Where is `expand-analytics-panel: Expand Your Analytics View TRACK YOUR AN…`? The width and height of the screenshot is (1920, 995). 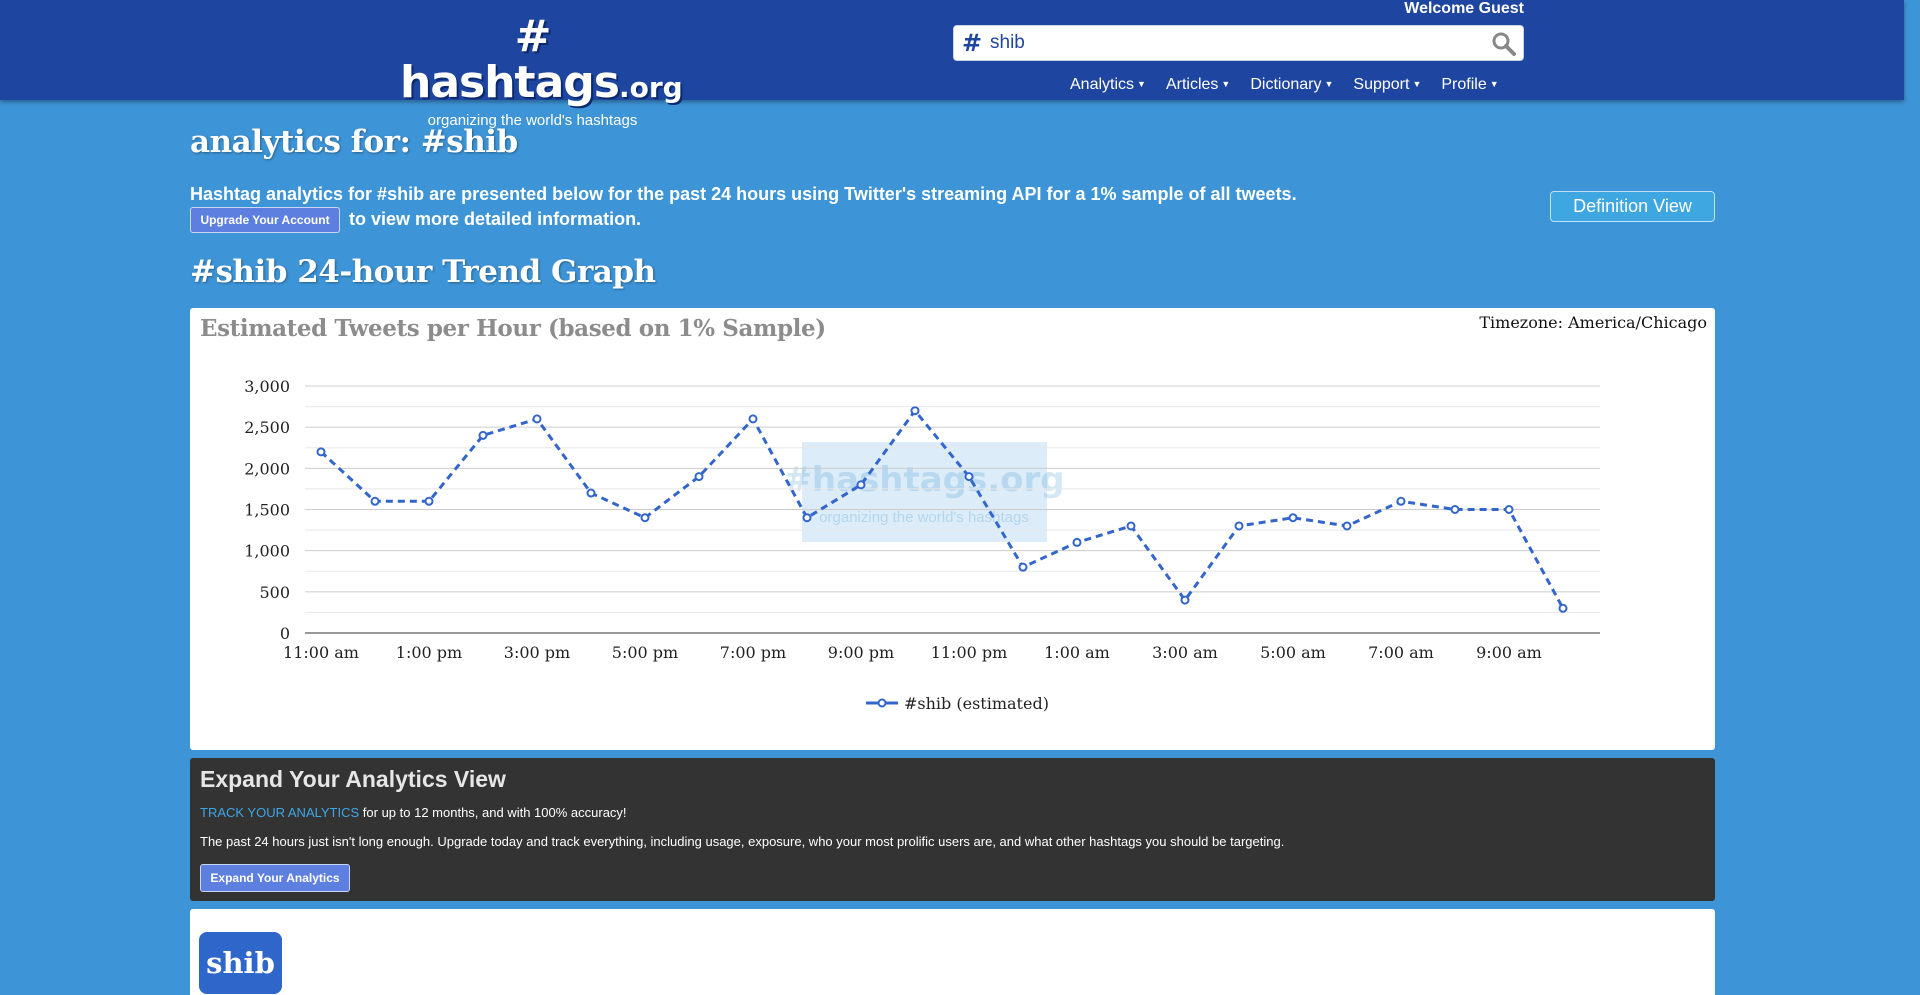 expand-analytics-panel: Expand Your Analytics View TRACK YOUR AN… is located at coordinates (952, 829).